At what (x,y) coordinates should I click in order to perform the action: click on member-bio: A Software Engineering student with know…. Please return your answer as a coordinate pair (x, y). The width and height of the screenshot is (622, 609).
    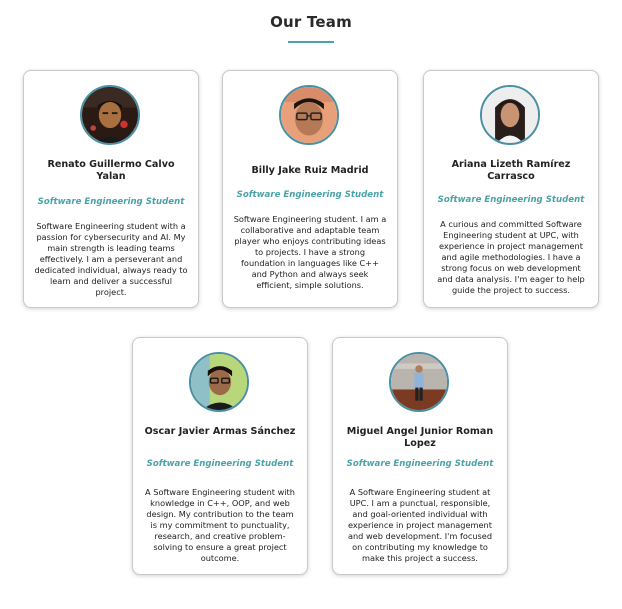
    Looking at the image, I should click on (220, 525).